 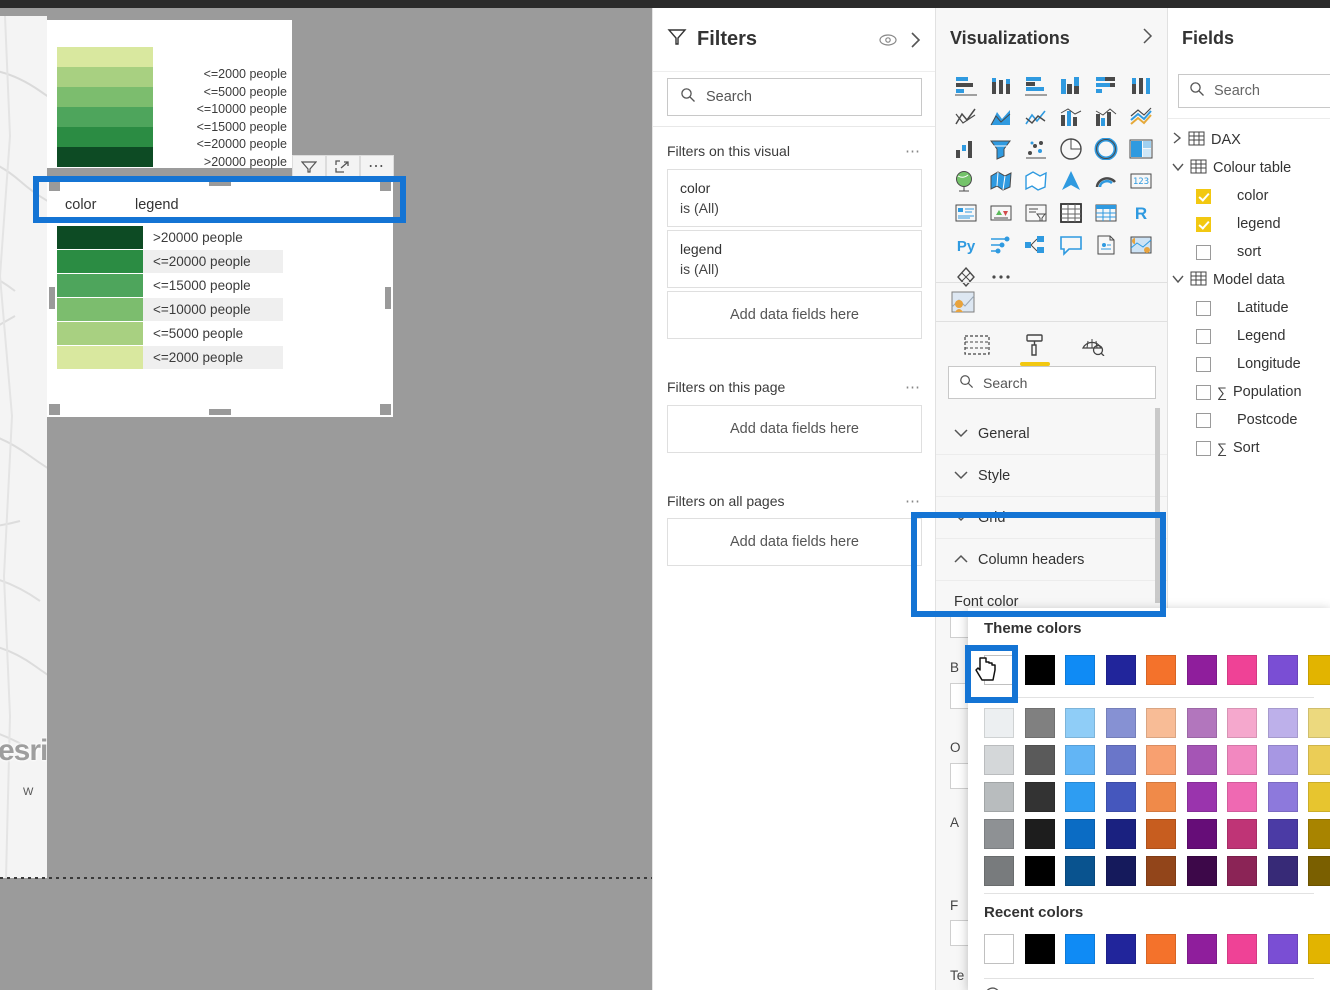 I want to click on stacked-column-chart-icon, so click(x=1000, y=85).